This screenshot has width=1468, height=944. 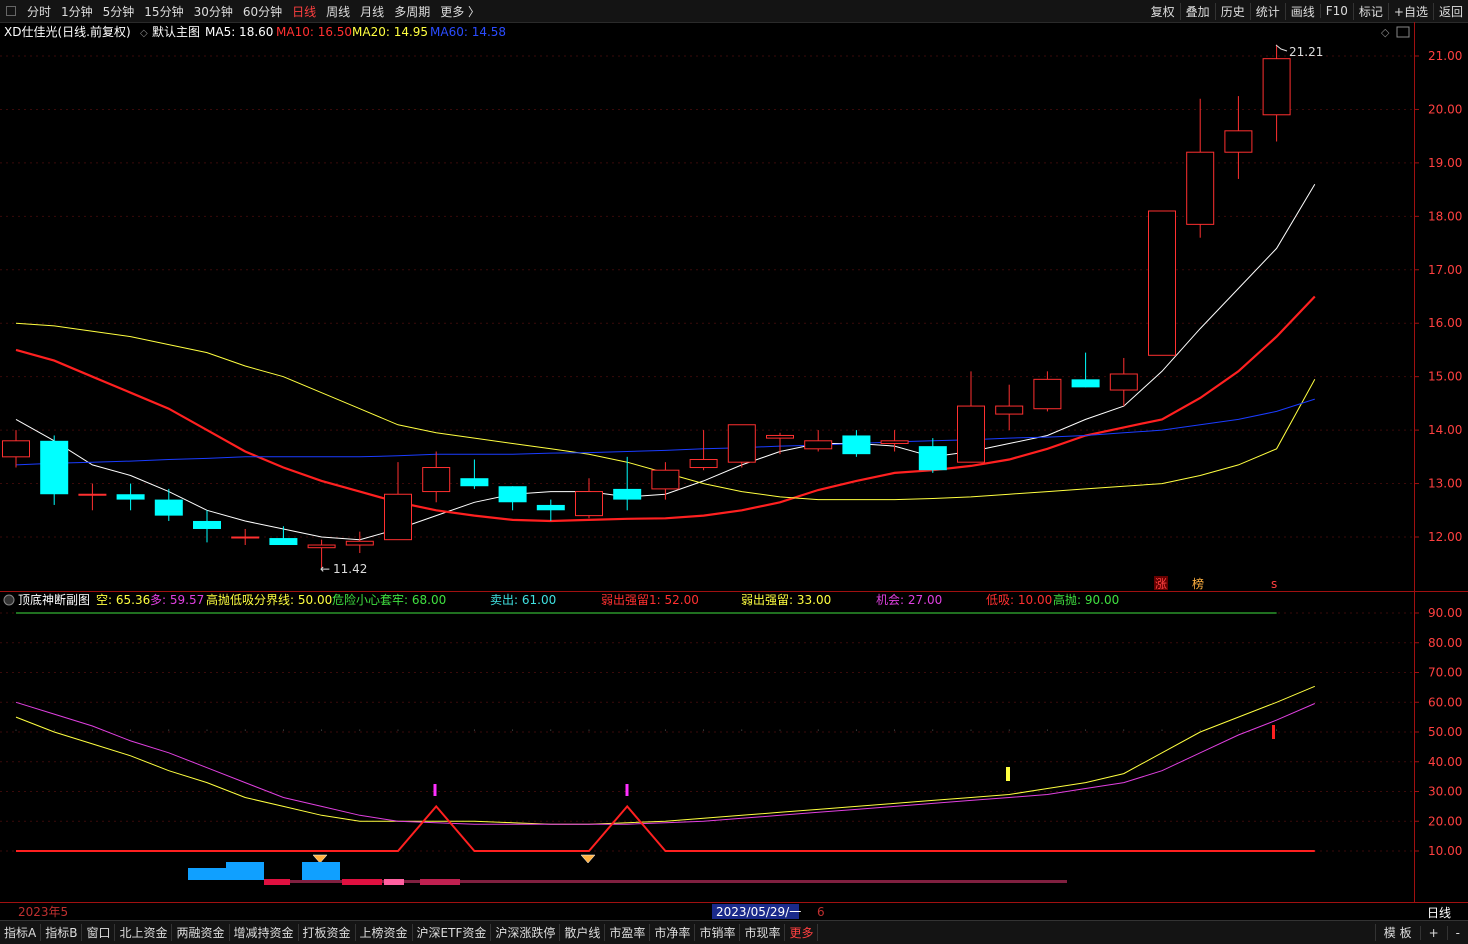 What do you see at coordinates (325, 569) in the screenshot?
I see `low-arrow-icon: ←` at bounding box center [325, 569].